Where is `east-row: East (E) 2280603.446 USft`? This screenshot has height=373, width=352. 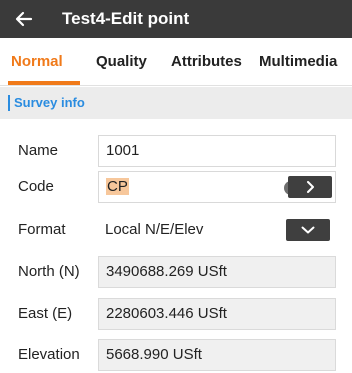
east-row: East (E) 2280603.446 USft is located at coordinates (176, 314).